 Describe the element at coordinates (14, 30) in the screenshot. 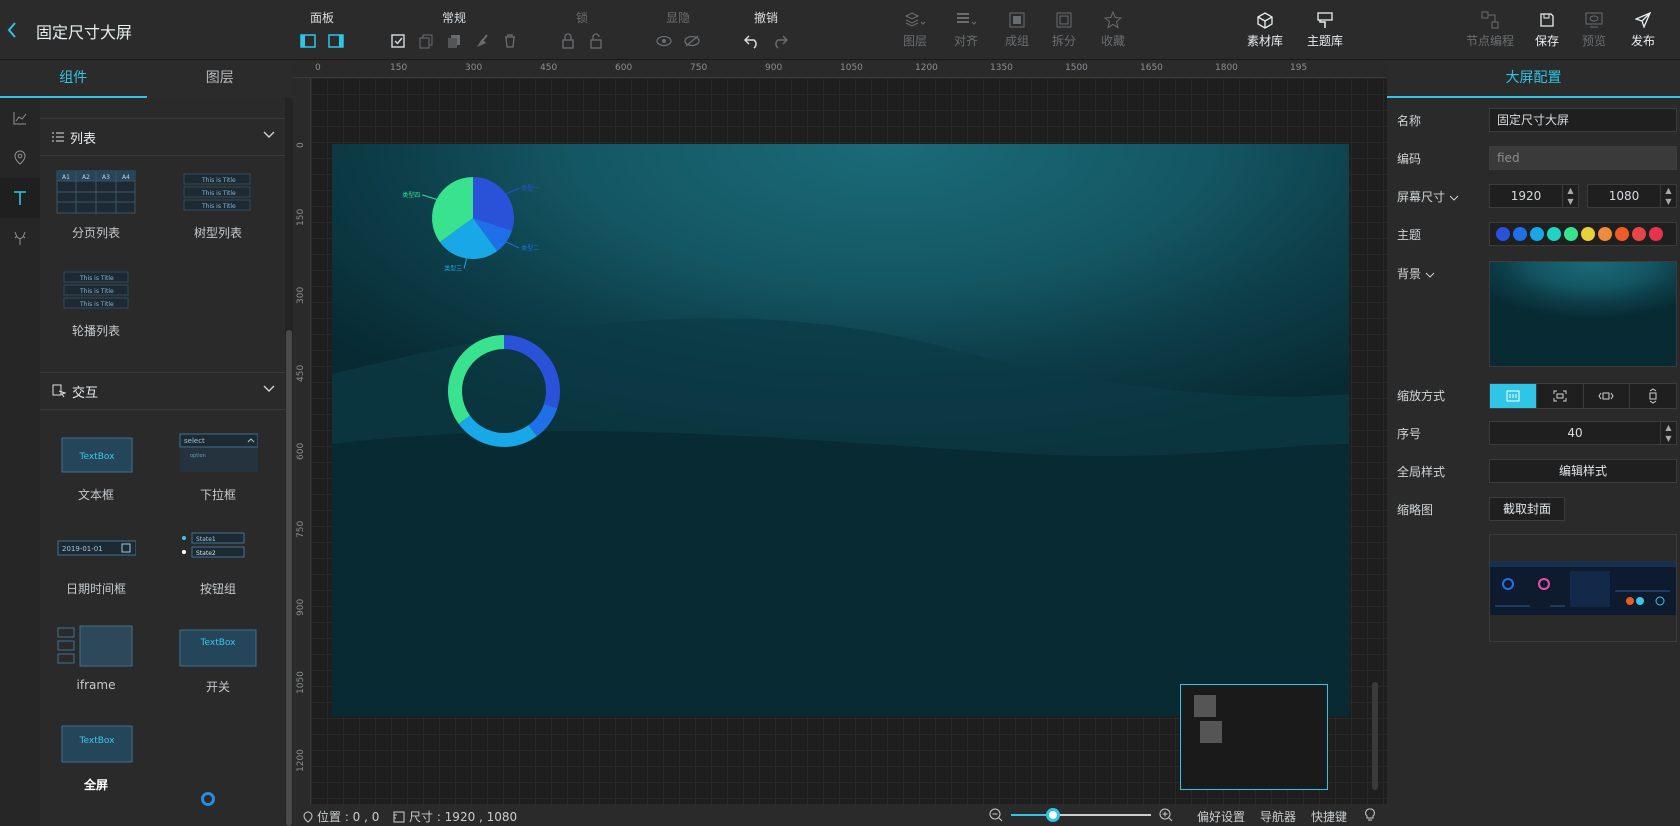

I see `back-icon` at that location.